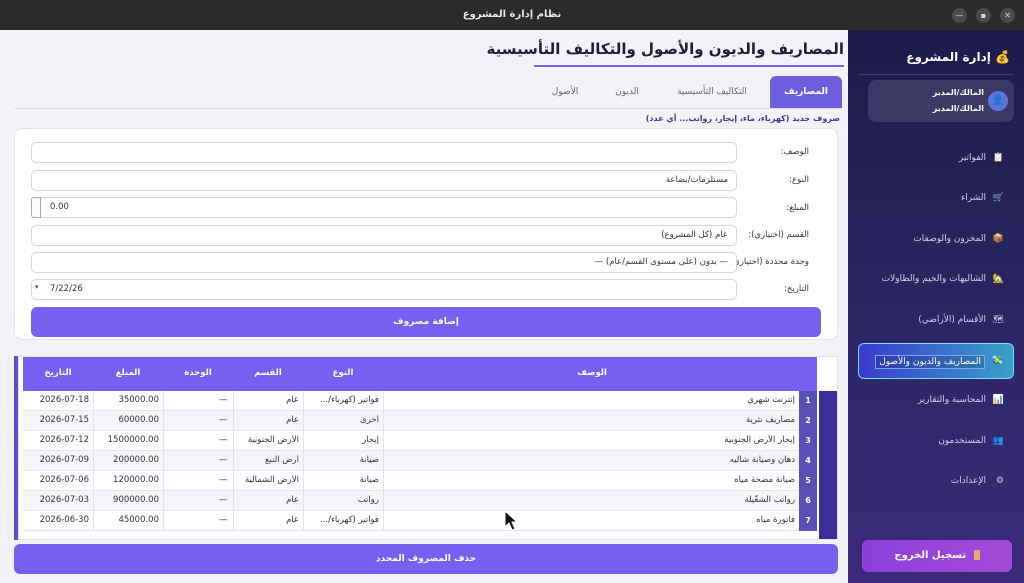 This screenshot has width=1024, height=583. I want to click on sidebar-item-users: 👥 المستخدمون, so click(936, 442).